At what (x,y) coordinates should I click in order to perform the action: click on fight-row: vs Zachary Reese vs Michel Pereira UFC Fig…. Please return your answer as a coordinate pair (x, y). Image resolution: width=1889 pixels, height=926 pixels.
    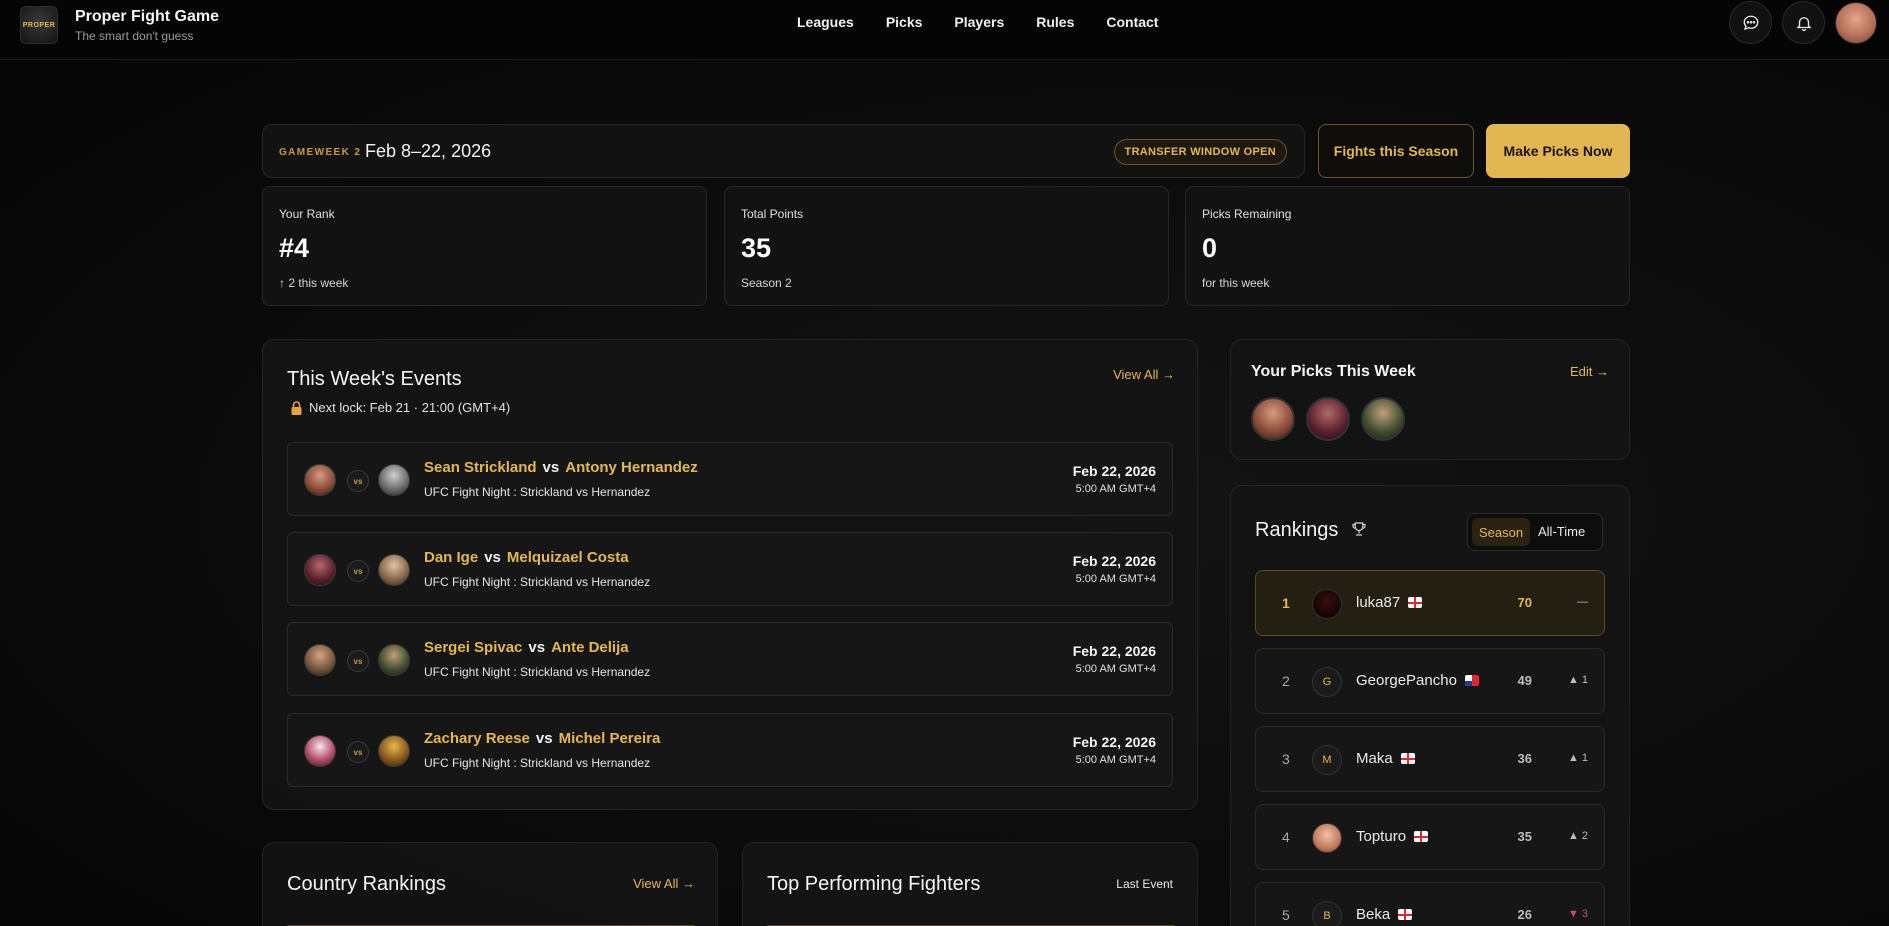
    Looking at the image, I should click on (730, 750).